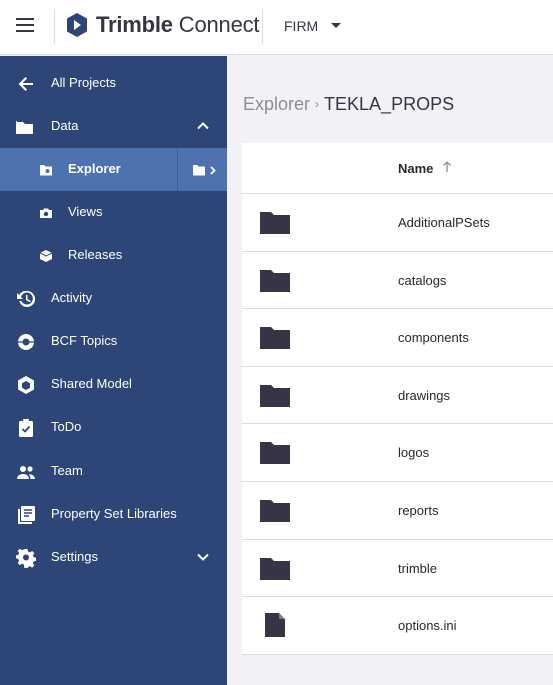 The height and width of the screenshot is (685, 553). Describe the element at coordinates (77, 25) in the screenshot. I see `trimble-logo-icon` at that location.